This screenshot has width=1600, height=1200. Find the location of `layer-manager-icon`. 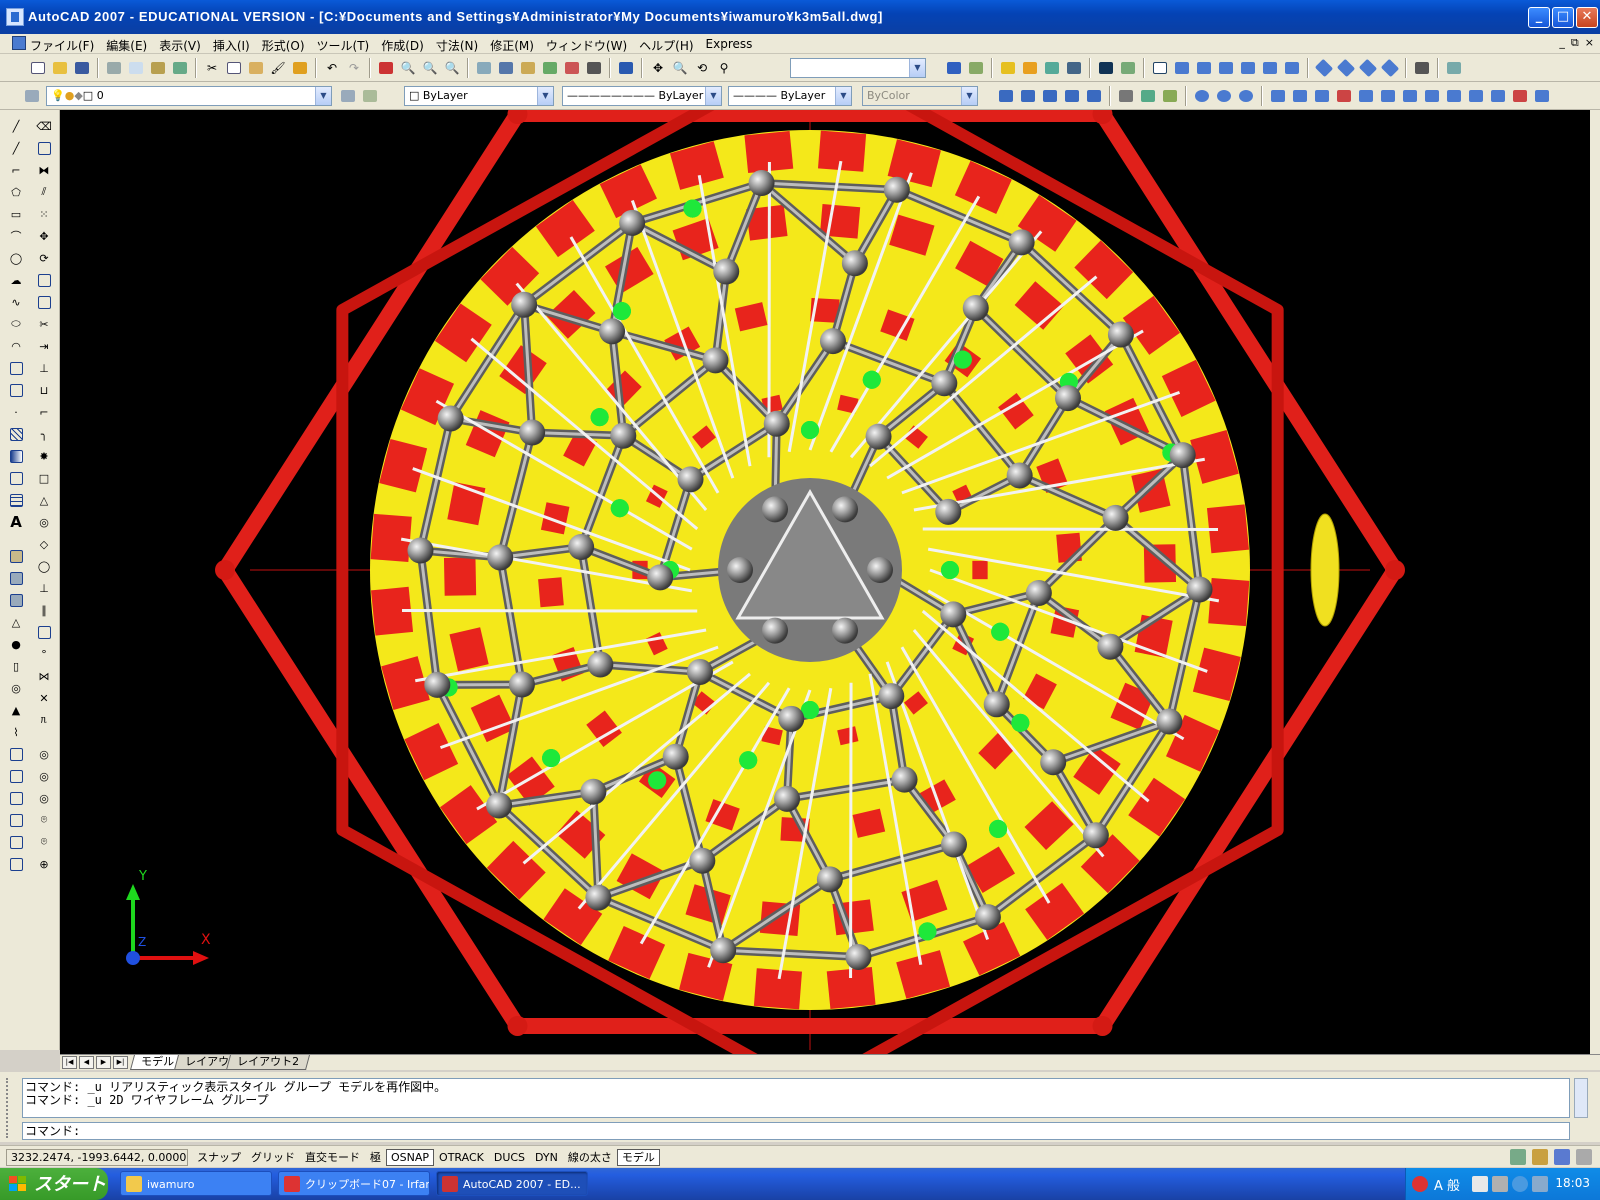

layer-manager-icon is located at coordinates (32, 96).